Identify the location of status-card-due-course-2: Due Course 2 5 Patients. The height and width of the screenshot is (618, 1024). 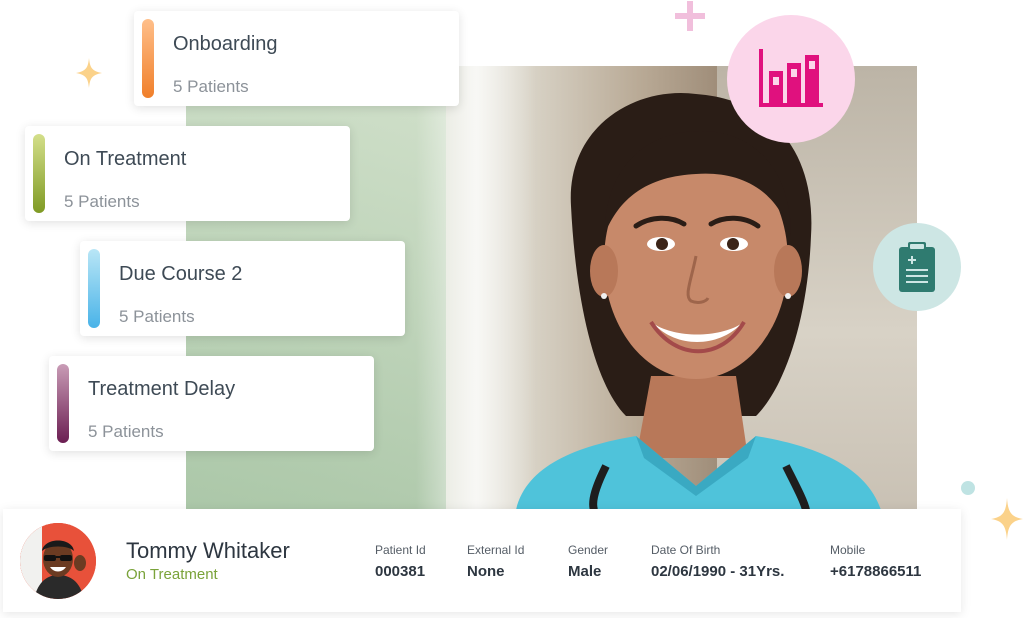
(242, 288).